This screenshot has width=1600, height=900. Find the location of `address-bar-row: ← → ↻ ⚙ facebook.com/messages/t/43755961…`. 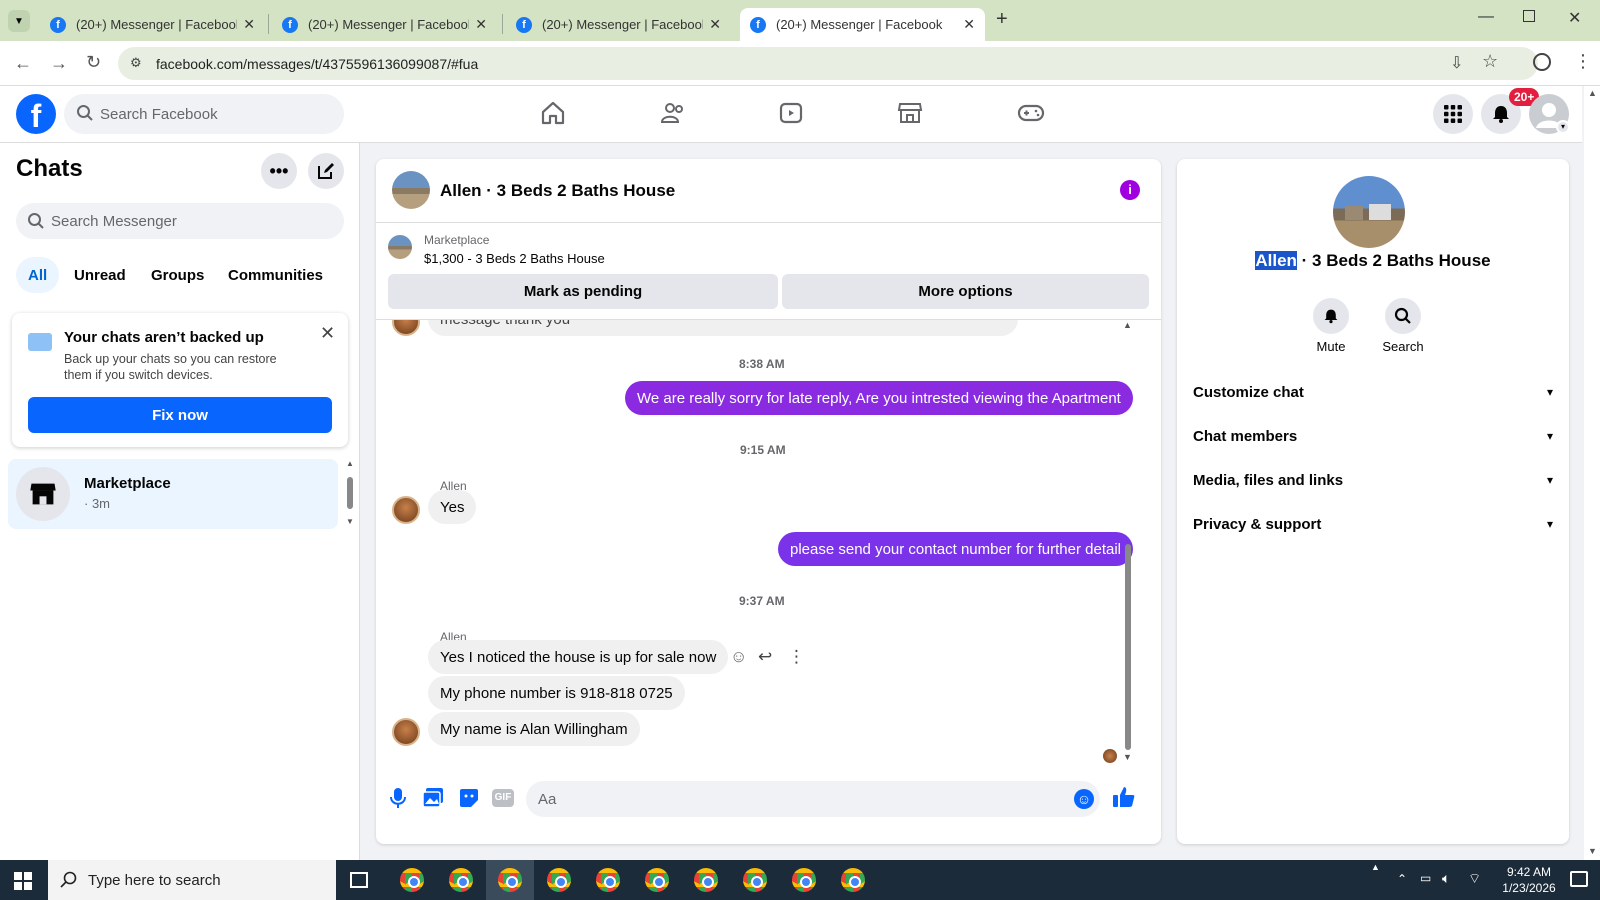

address-bar-row: ← → ↻ ⚙ facebook.com/messages/t/43755961… is located at coordinates (800, 63).